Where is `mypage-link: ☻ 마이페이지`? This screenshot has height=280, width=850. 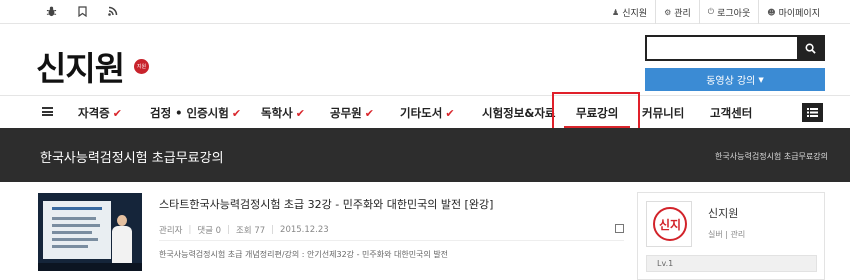 mypage-link: ☻ 마이페이지 is located at coordinates (793, 12).